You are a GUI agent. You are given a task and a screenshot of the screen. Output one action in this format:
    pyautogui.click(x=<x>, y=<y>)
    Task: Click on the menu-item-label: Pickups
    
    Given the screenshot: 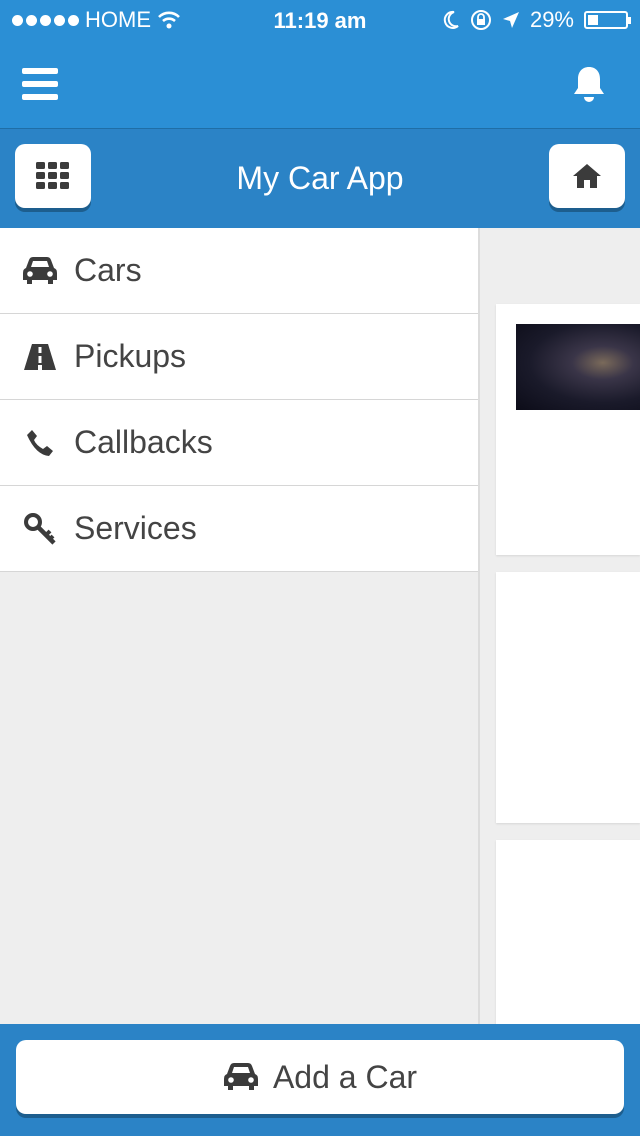 What is the action you would take?
    pyautogui.click(x=130, y=356)
    